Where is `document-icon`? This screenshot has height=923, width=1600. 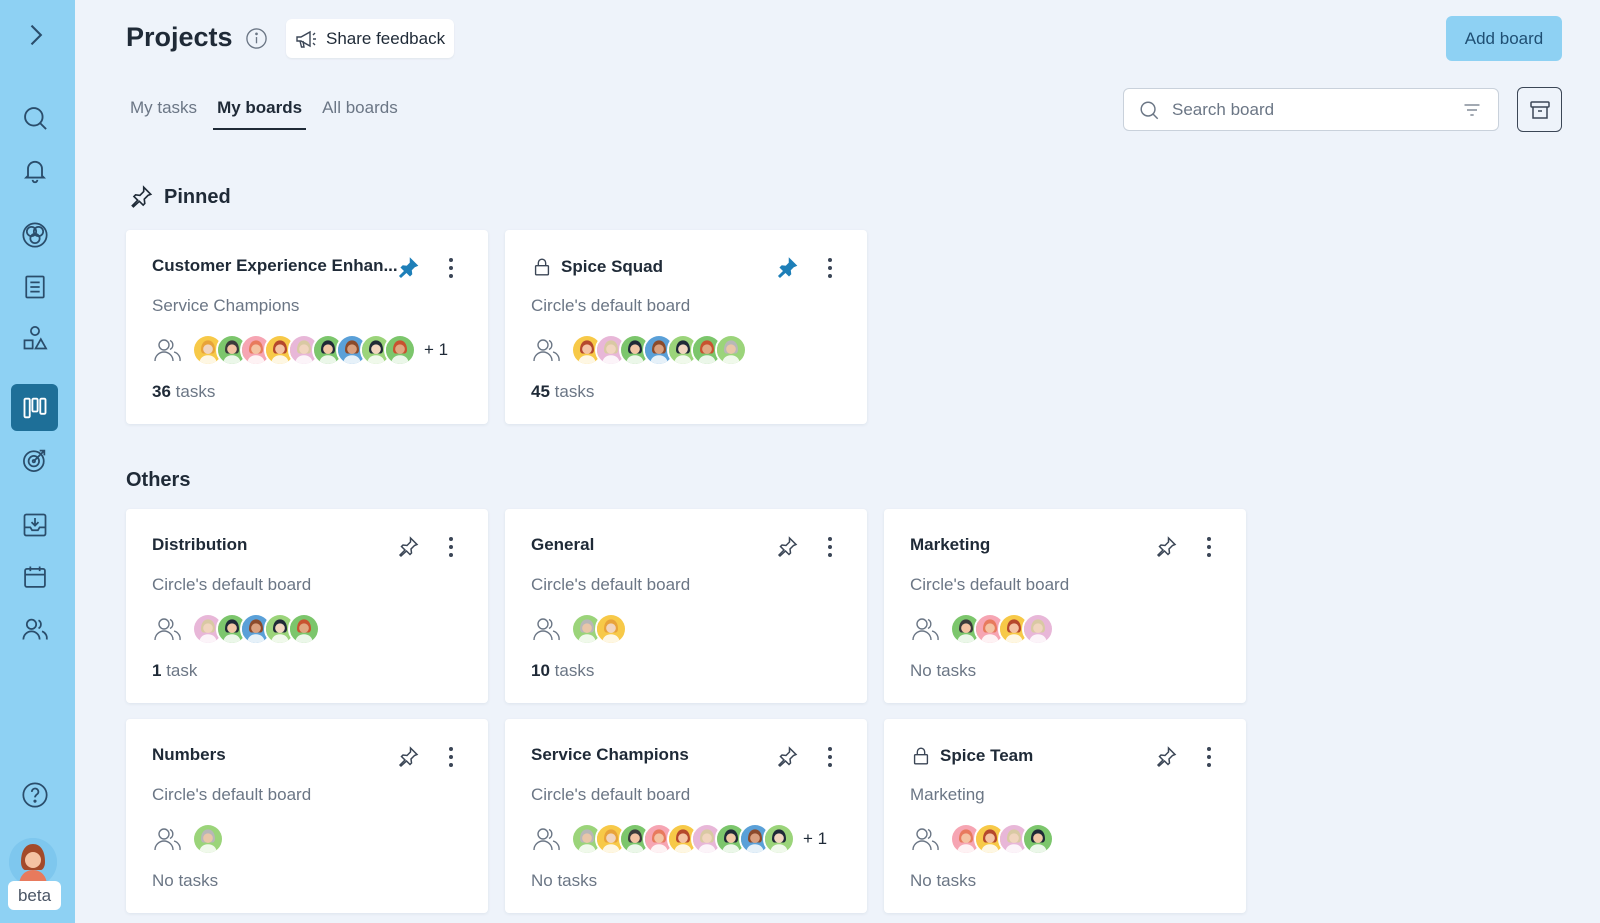
document-icon is located at coordinates (34, 286).